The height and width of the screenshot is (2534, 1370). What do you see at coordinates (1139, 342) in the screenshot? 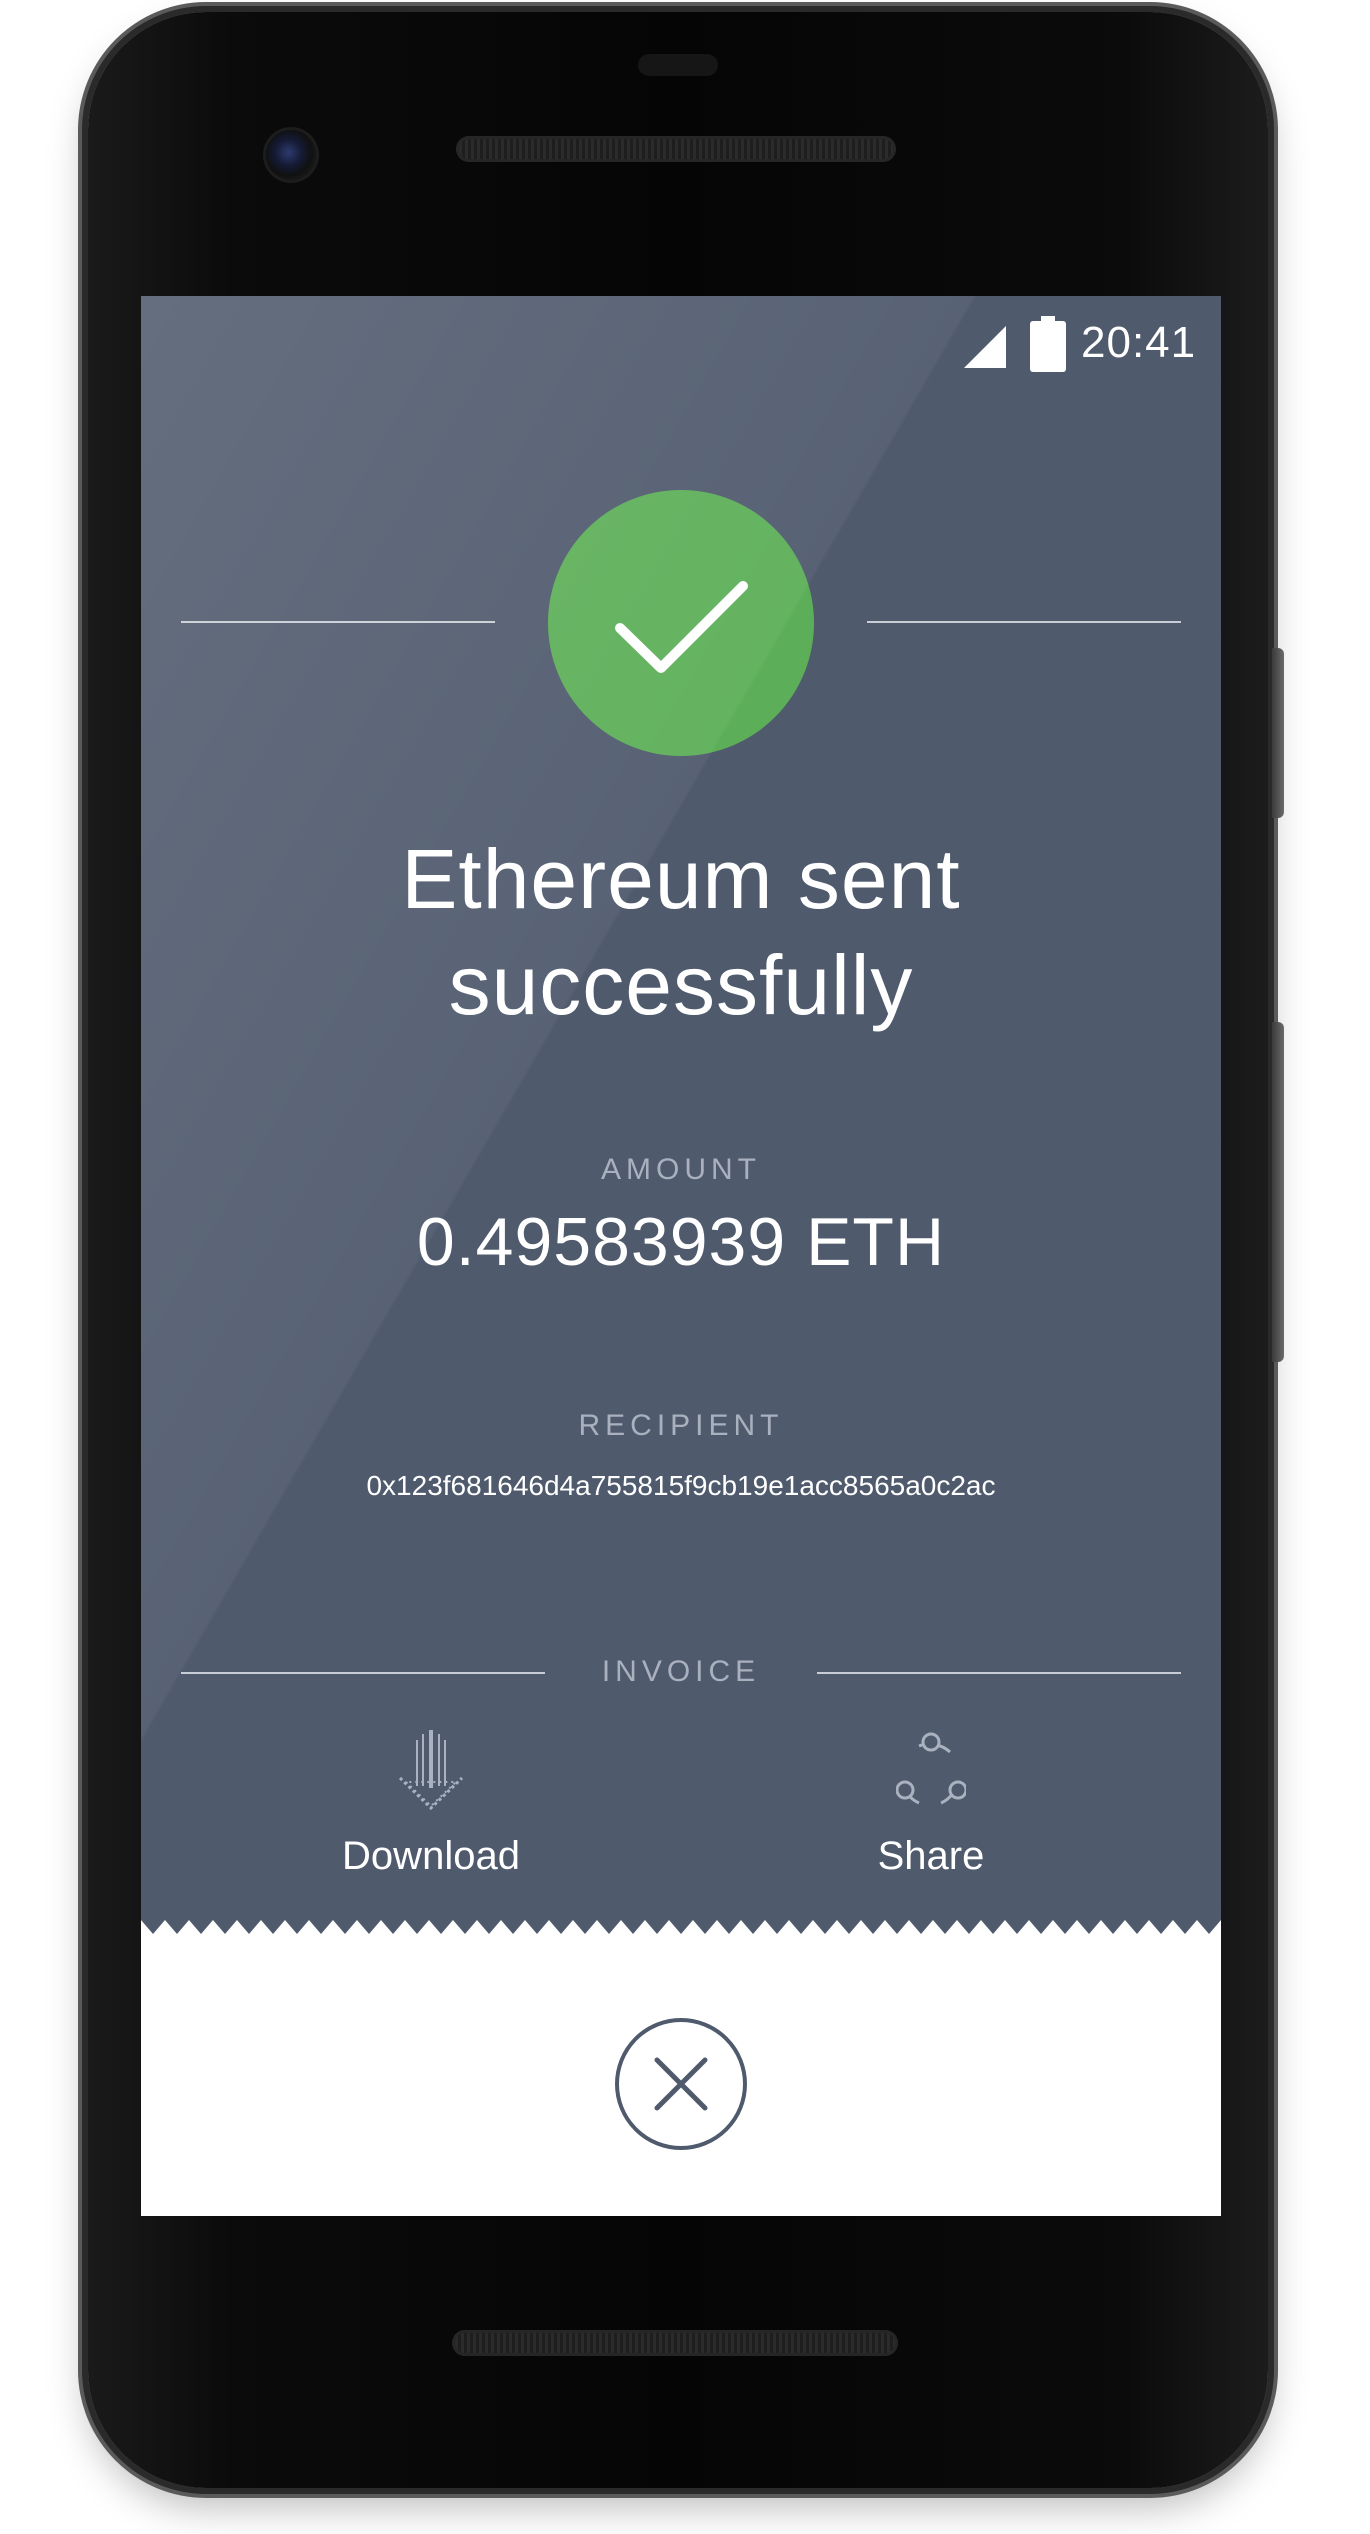
I see `status-time: 20:41` at bounding box center [1139, 342].